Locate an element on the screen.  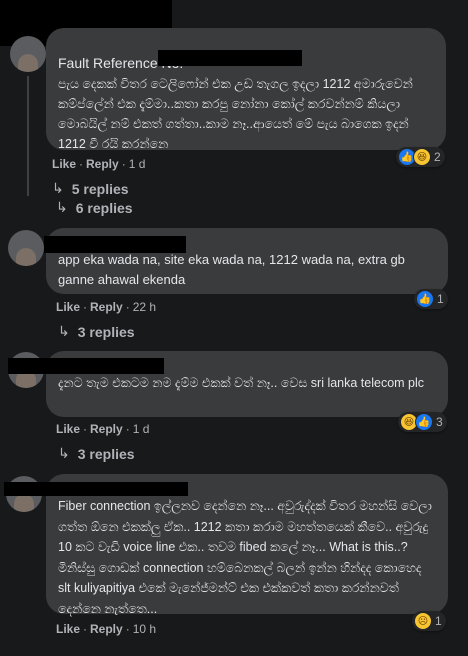
reaction-count: 3 is located at coordinates (439, 422).